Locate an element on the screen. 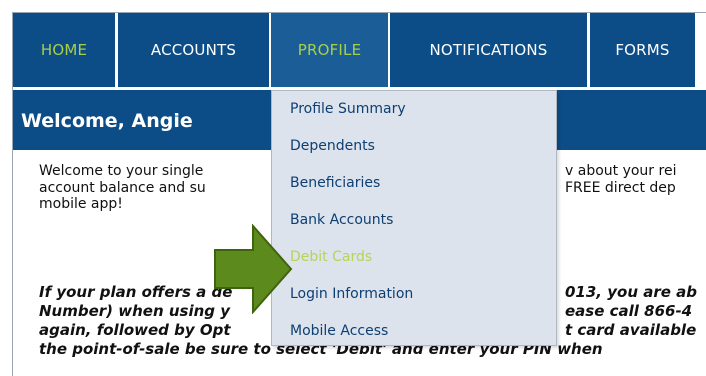  menu-item-bank-accounts: Bank Accounts is located at coordinates (341, 220).